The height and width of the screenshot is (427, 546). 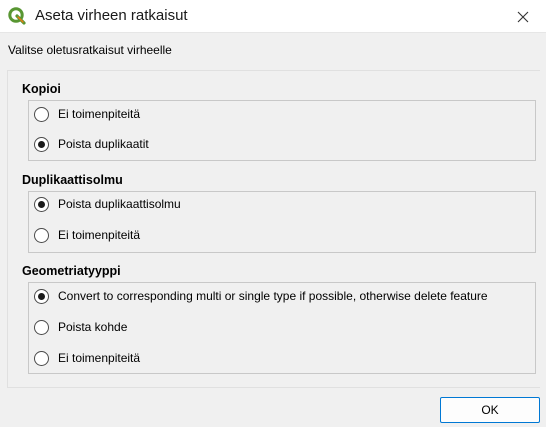 I want to click on title-bar: Aseta virheen ratkaisut, so click(x=273, y=16).